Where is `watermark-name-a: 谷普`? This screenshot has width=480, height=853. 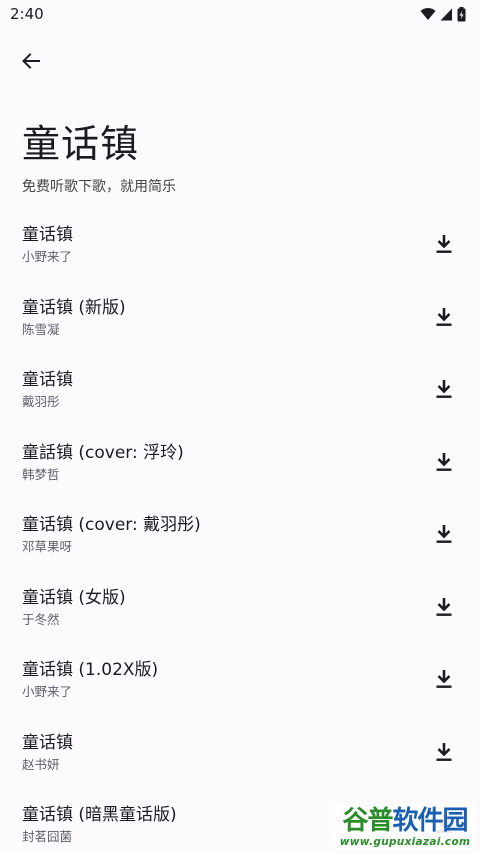
watermark-name-a: 谷普 is located at coordinates (367, 821).